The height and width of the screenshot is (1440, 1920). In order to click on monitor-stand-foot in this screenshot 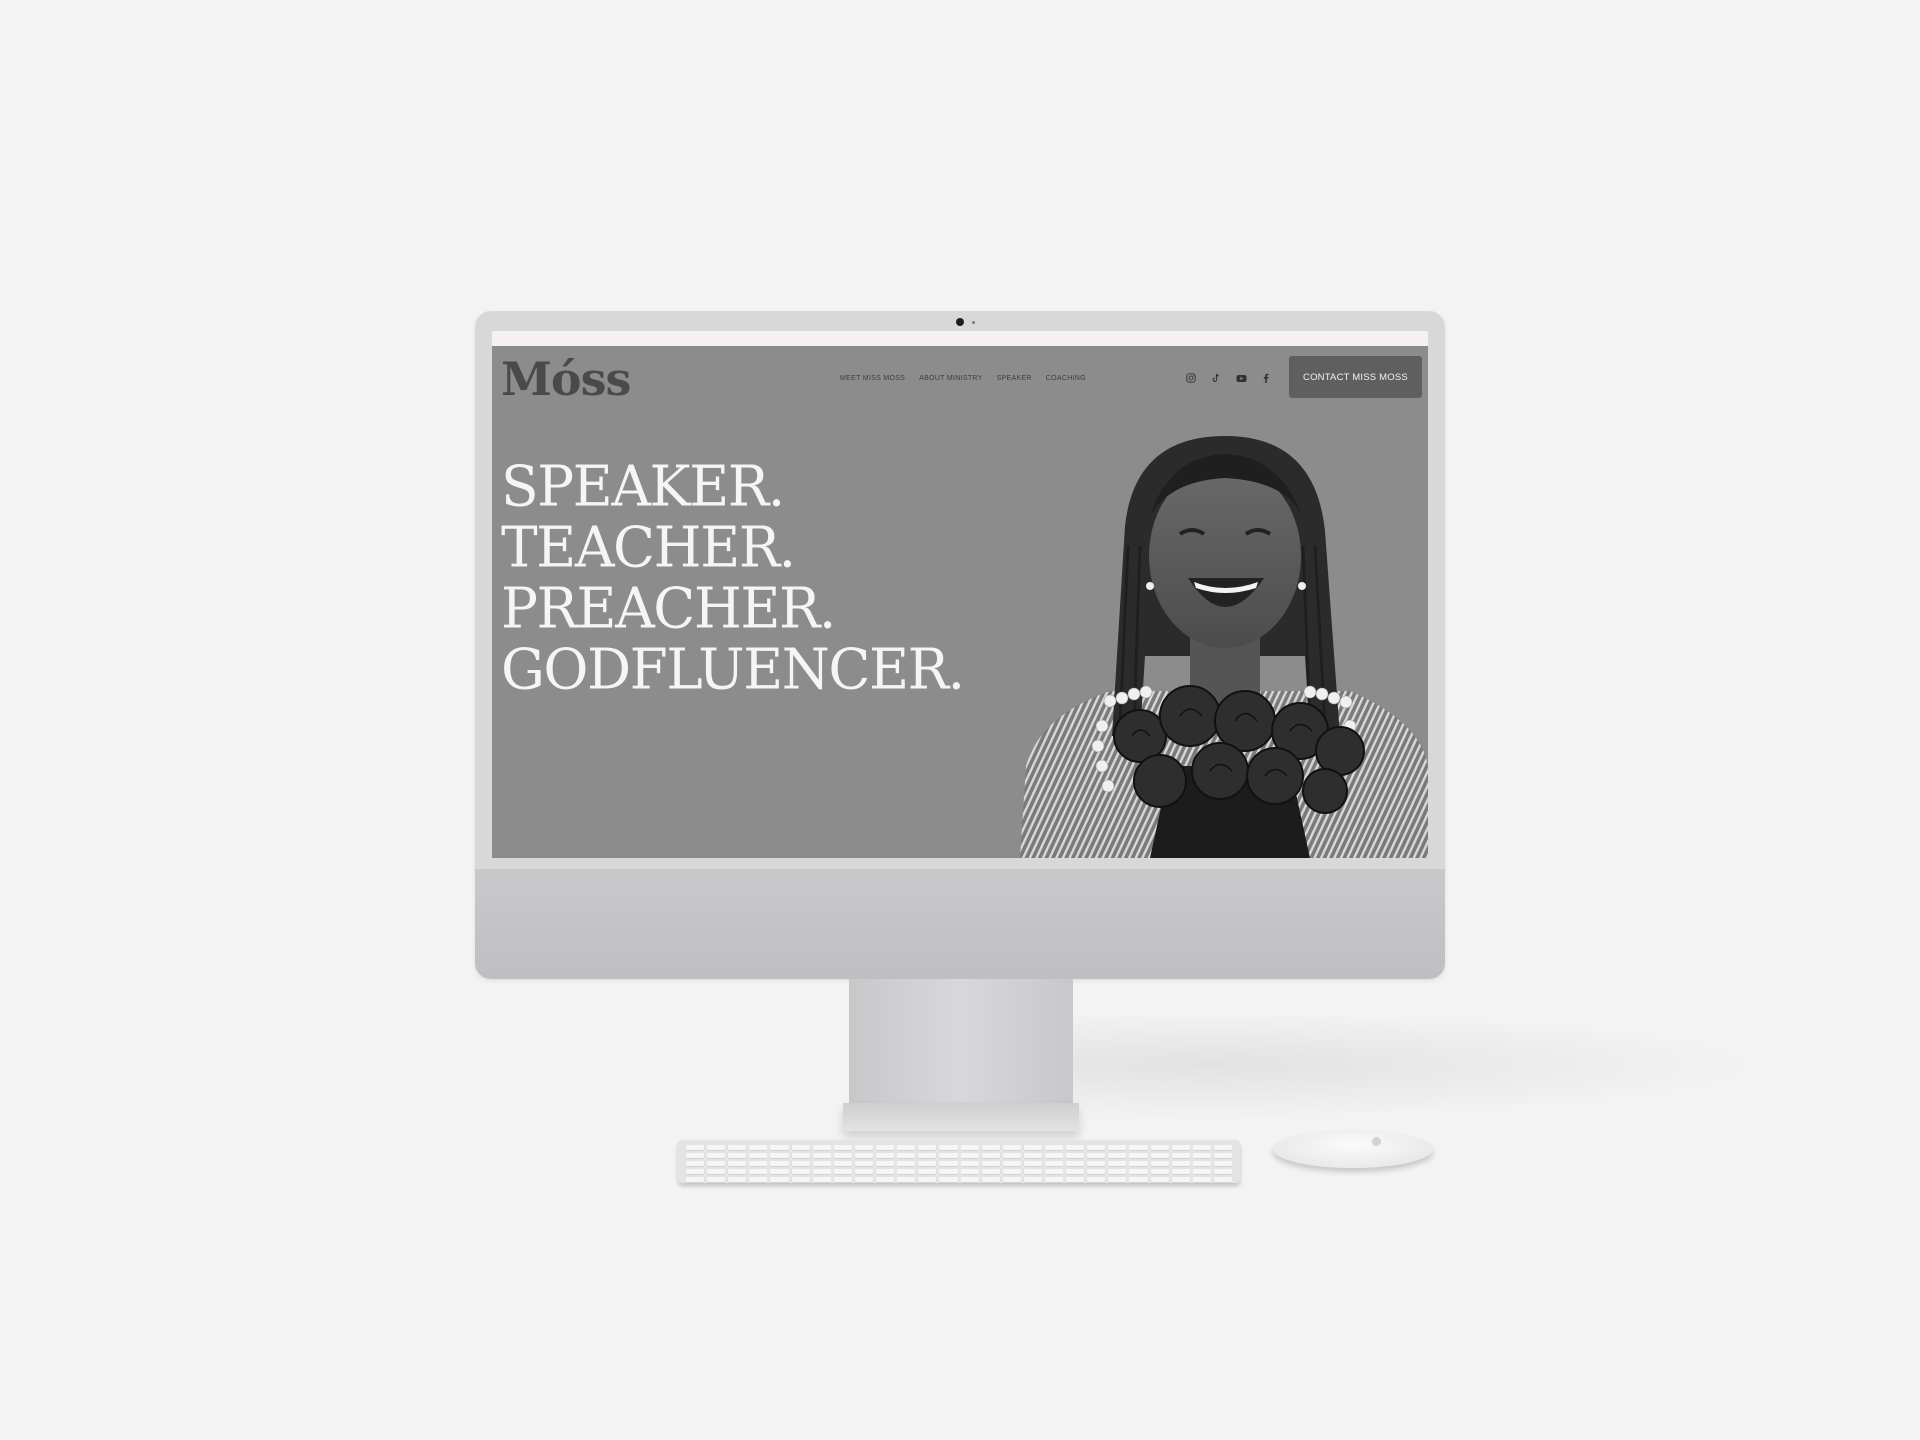, I will do `click(961, 1117)`.